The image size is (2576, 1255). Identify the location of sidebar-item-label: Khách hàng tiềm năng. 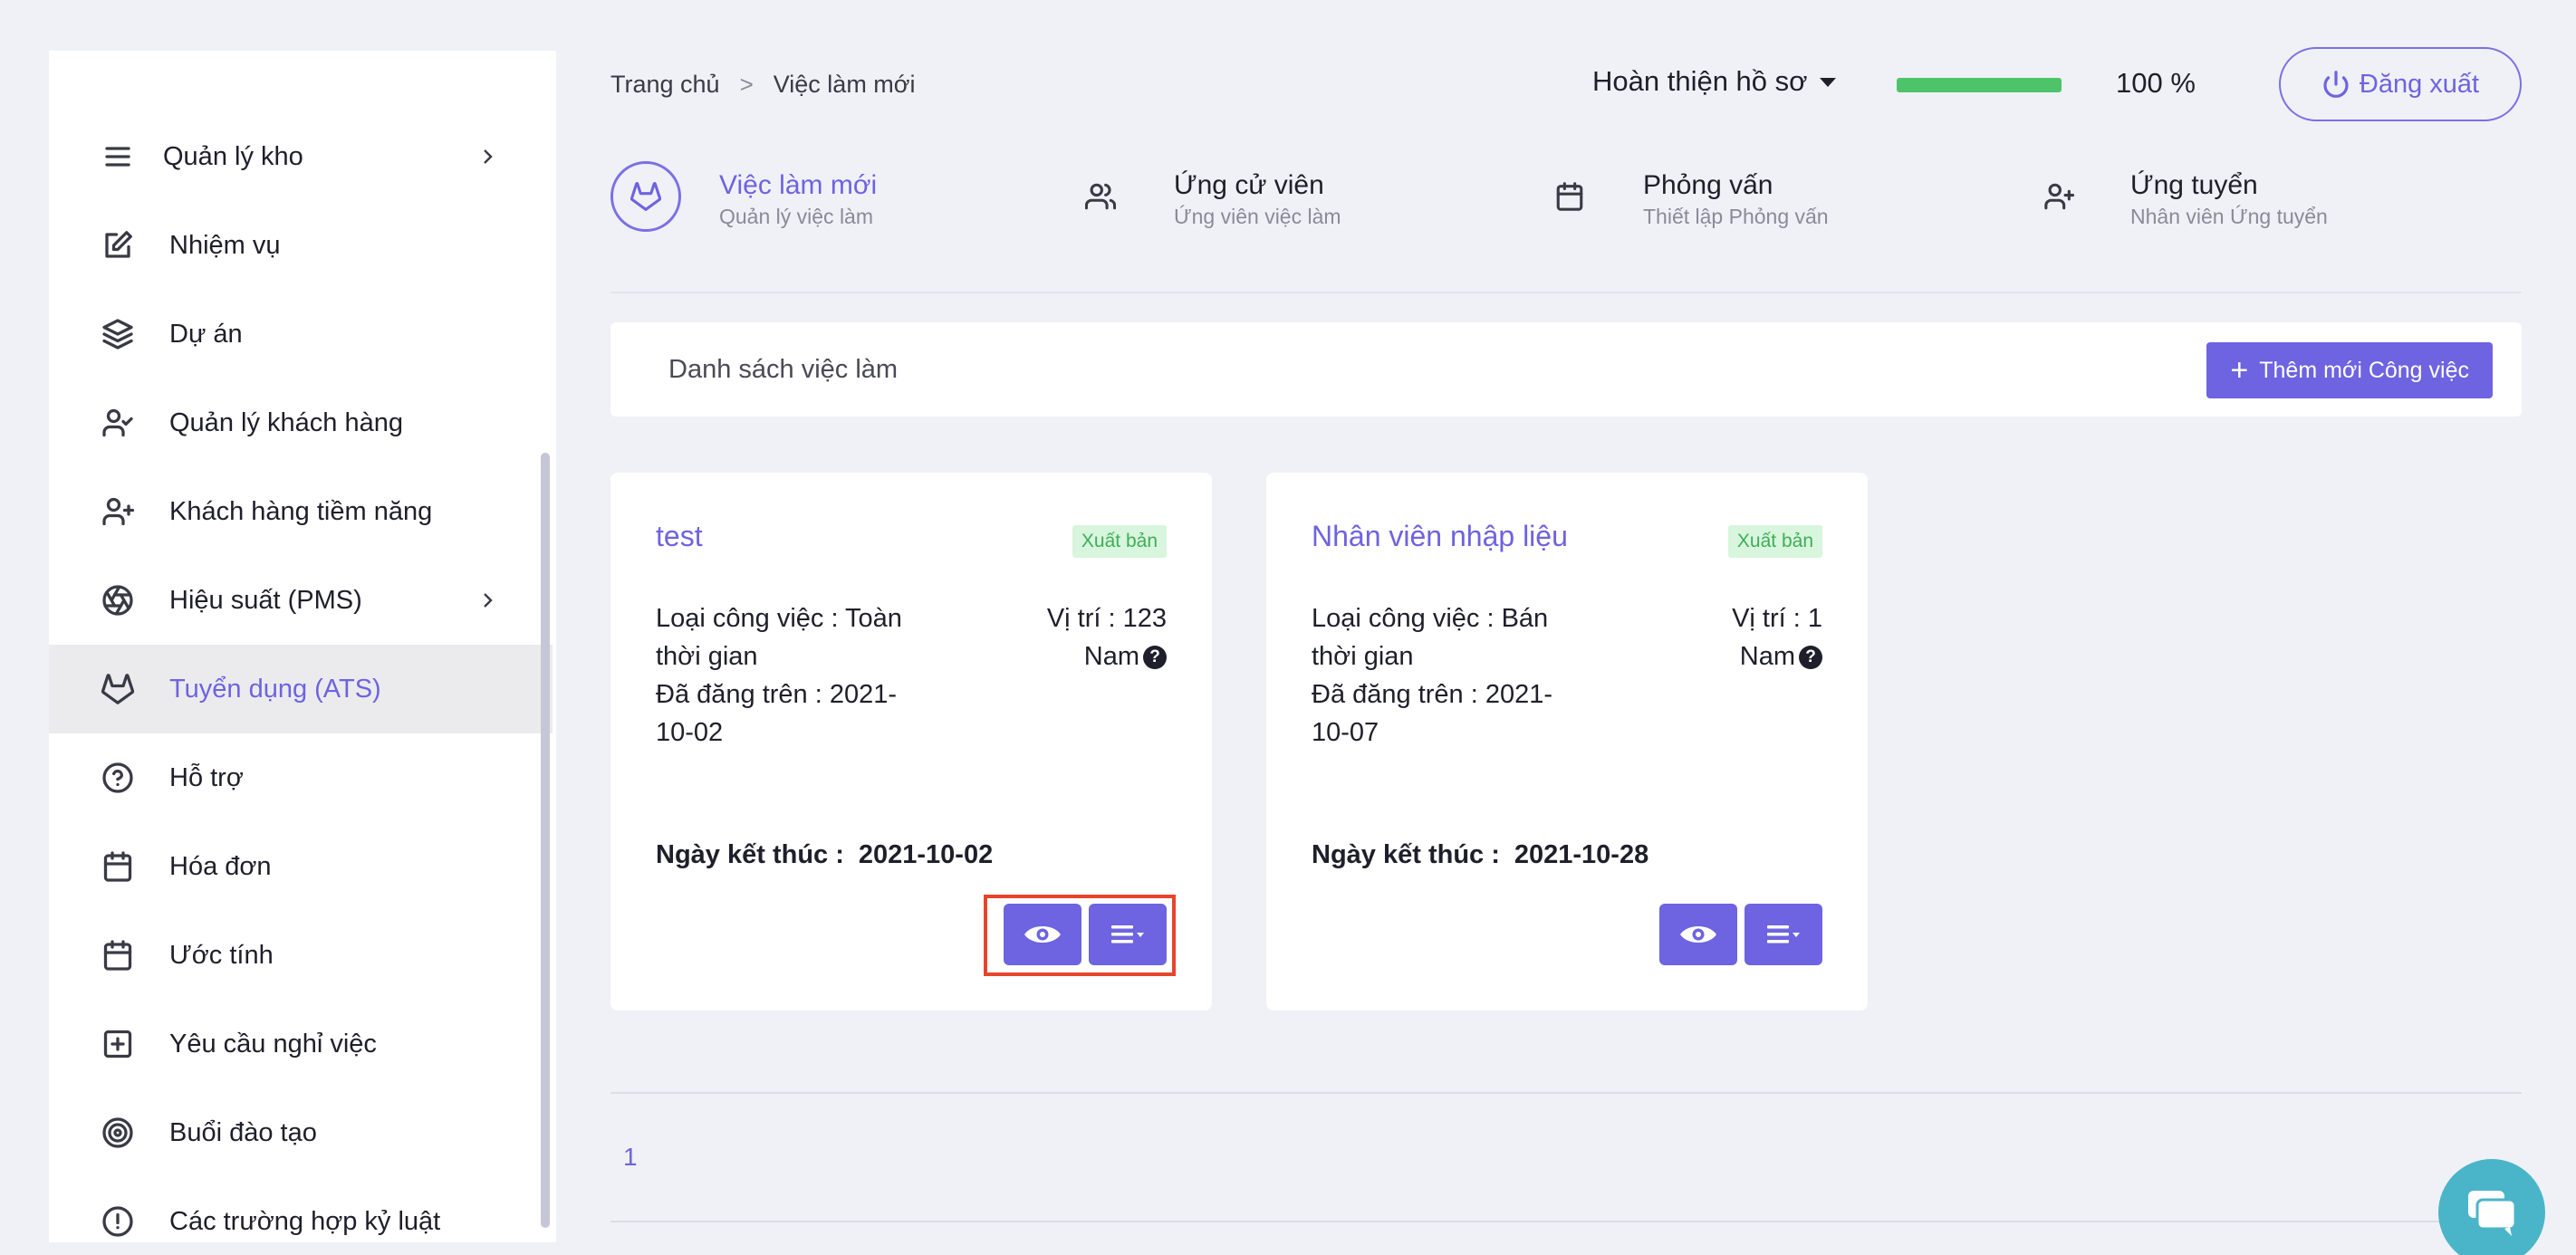
(301, 511).